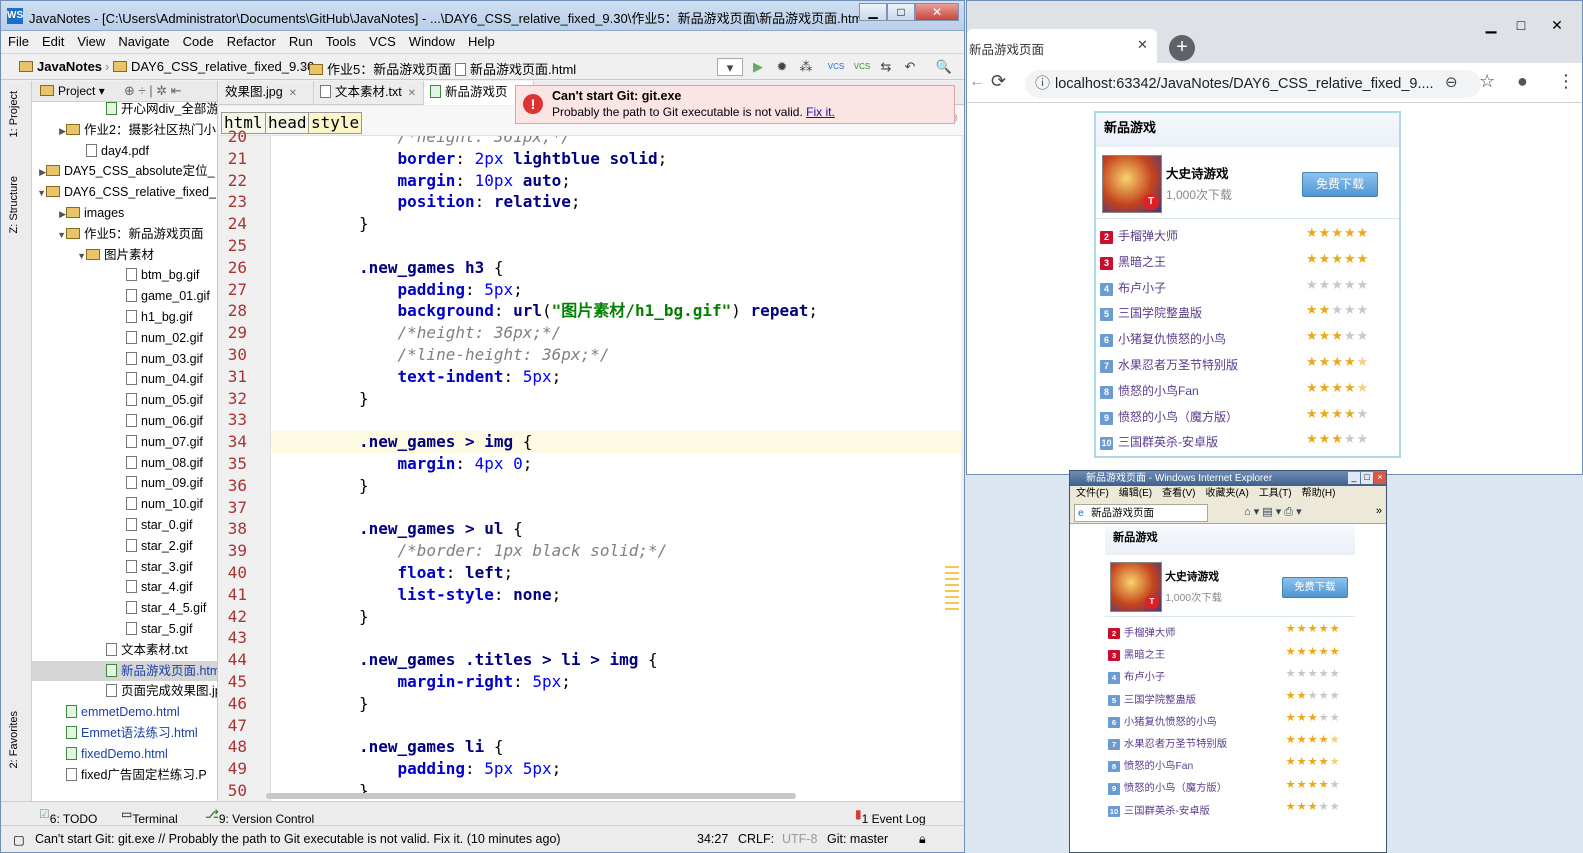  I want to click on chrome-close-button: ✕, so click(1557, 26).